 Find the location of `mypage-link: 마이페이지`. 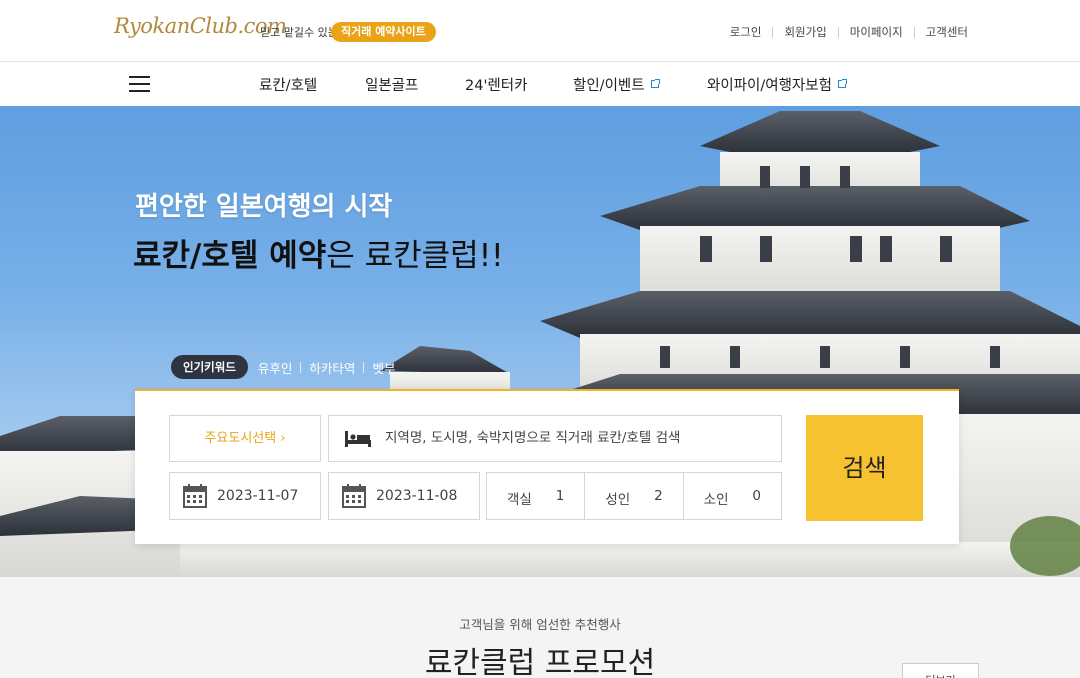

mypage-link: 마이페이지 is located at coordinates (876, 32).